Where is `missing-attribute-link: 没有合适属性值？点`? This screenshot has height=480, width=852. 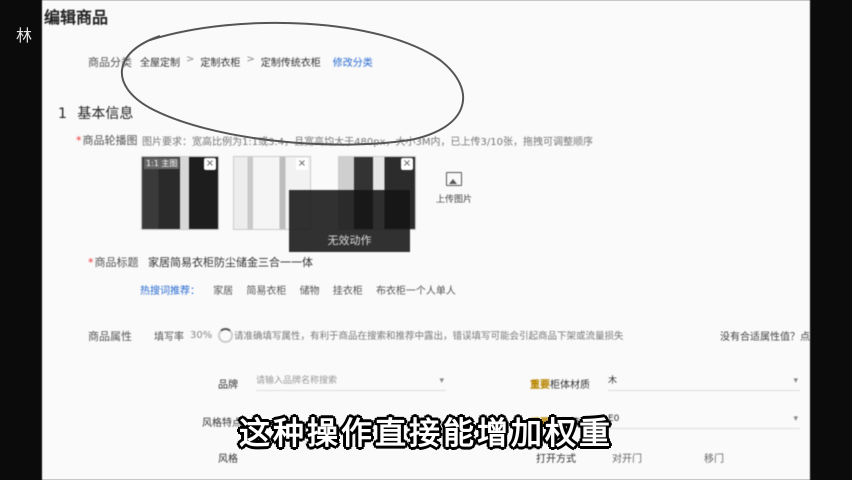 missing-attribute-link: 没有合适属性值？点 is located at coordinates (765, 335).